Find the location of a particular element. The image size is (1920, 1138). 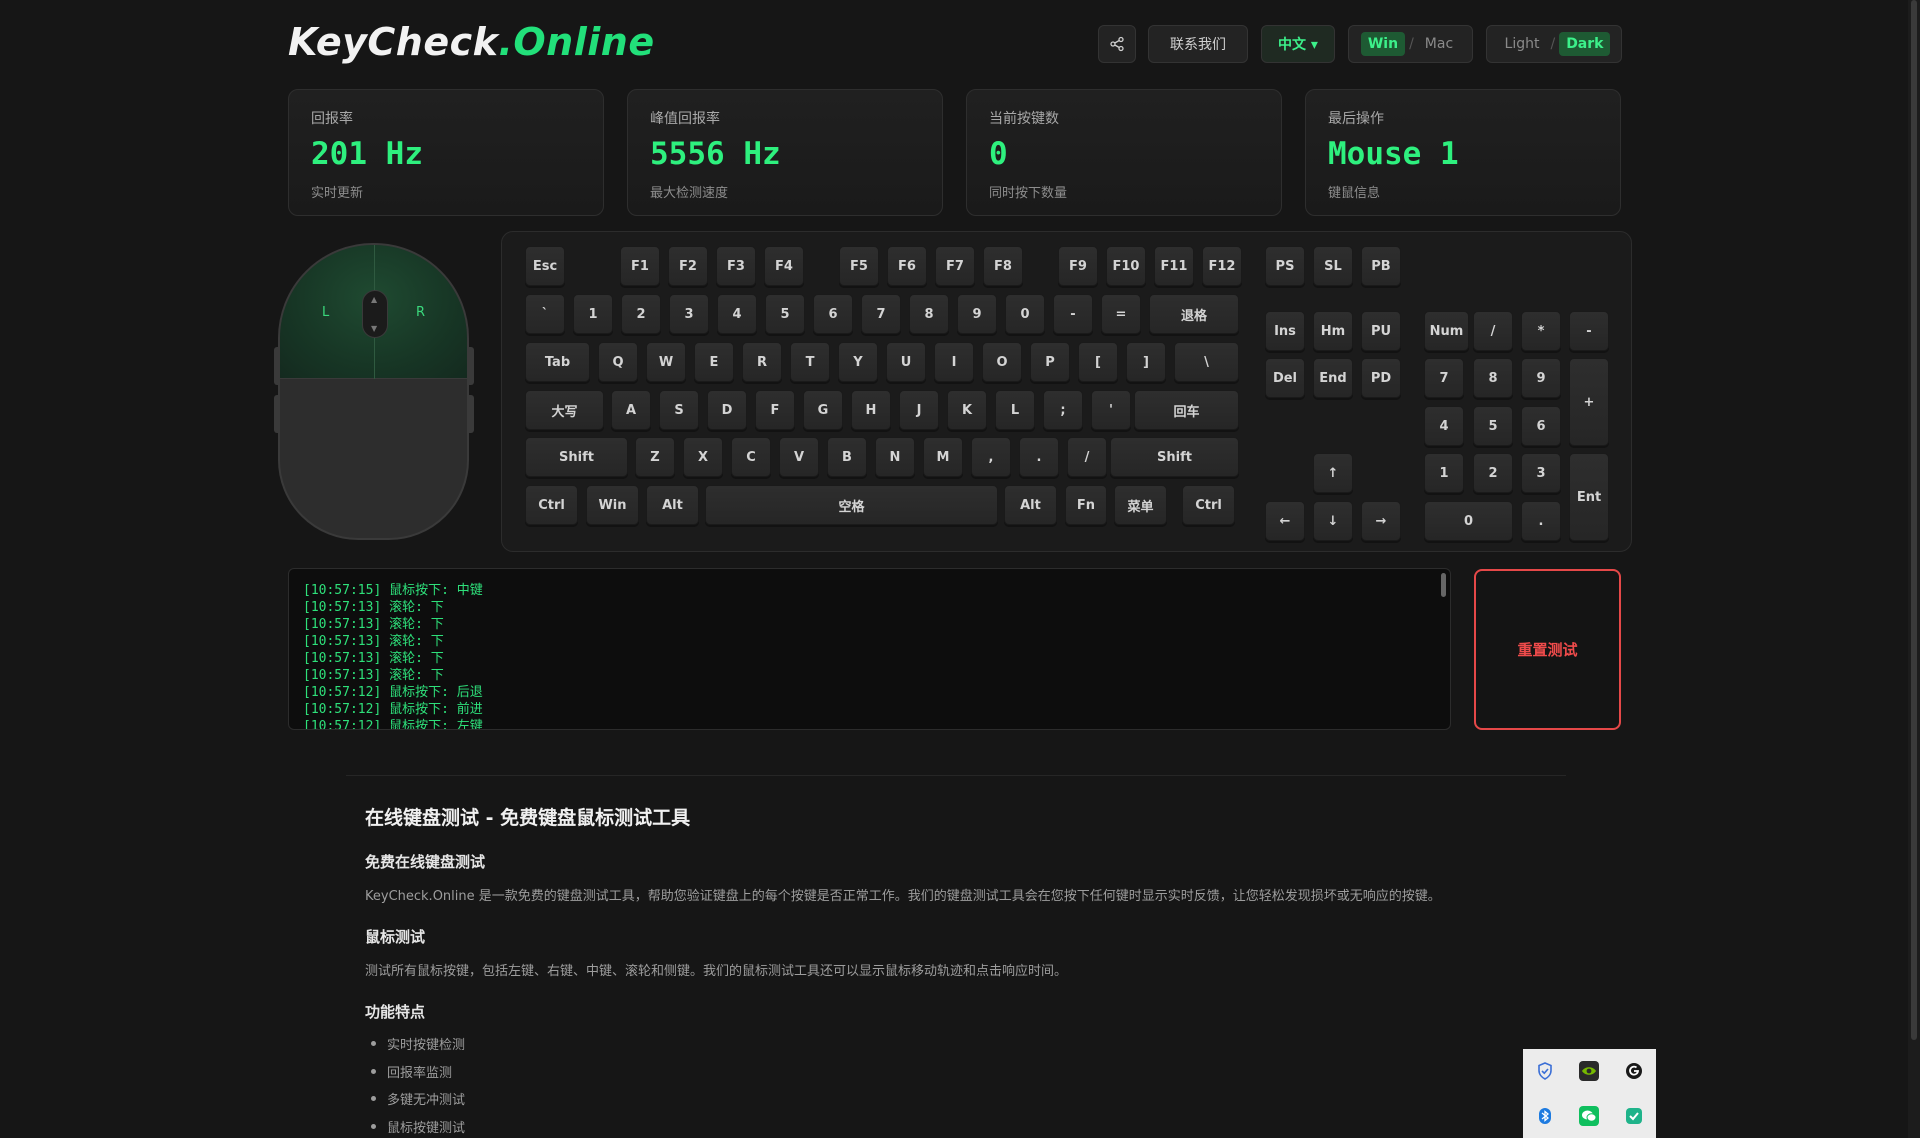

share-button is located at coordinates (1117, 44).